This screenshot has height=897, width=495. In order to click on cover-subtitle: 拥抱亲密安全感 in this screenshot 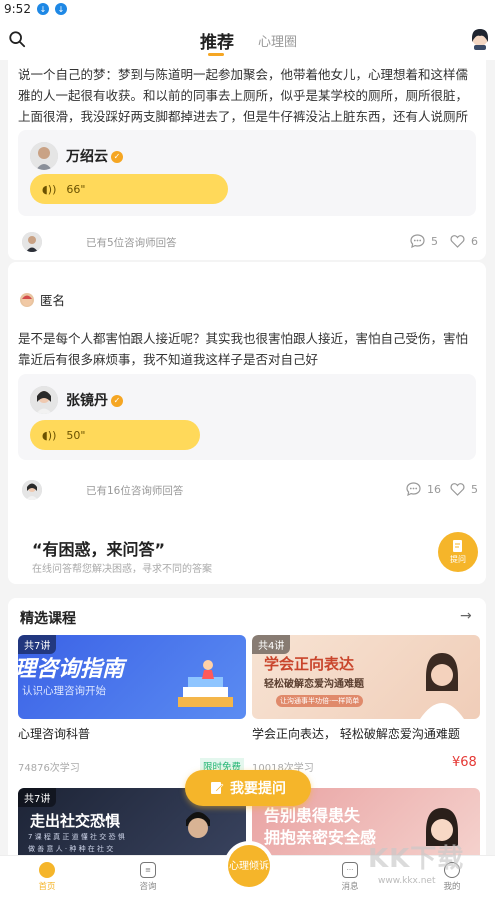, I will do `click(320, 837)`.